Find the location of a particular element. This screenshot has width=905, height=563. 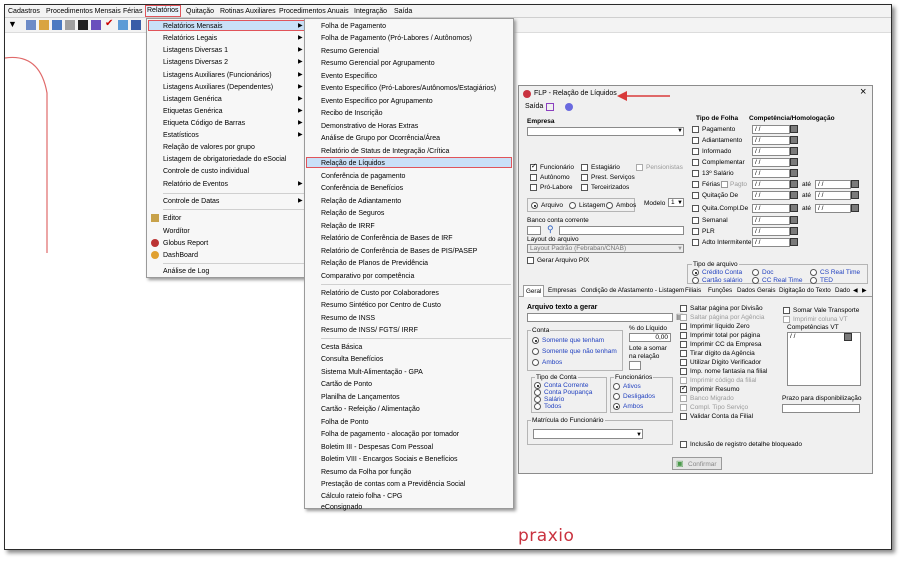

tab-empresas: Empresas is located at coordinates (562, 290).